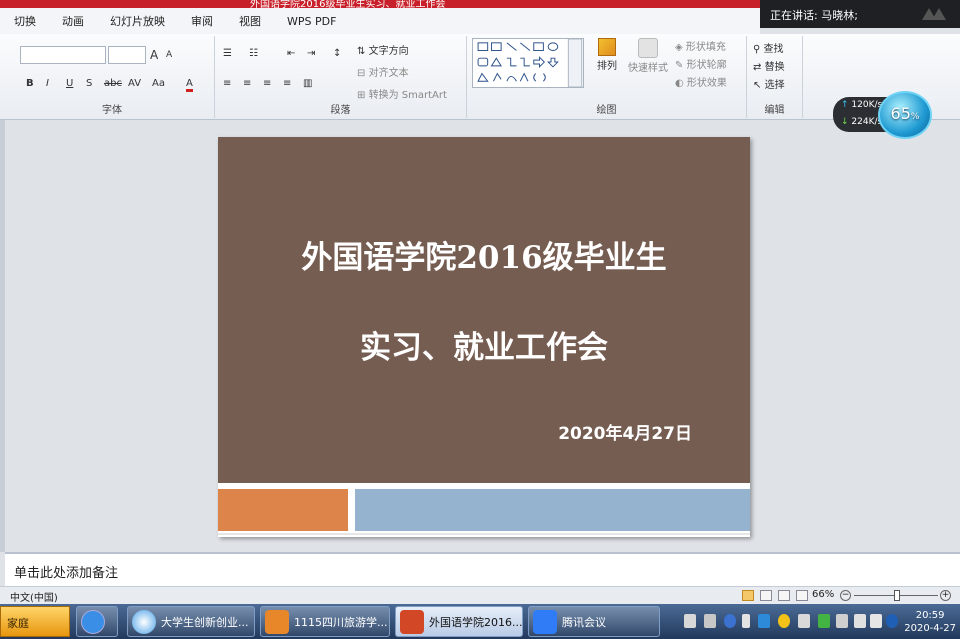 The height and width of the screenshot is (639, 960). Describe the element at coordinates (253, 53) in the screenshot. I see `numbering-icon: ☷` at that location.